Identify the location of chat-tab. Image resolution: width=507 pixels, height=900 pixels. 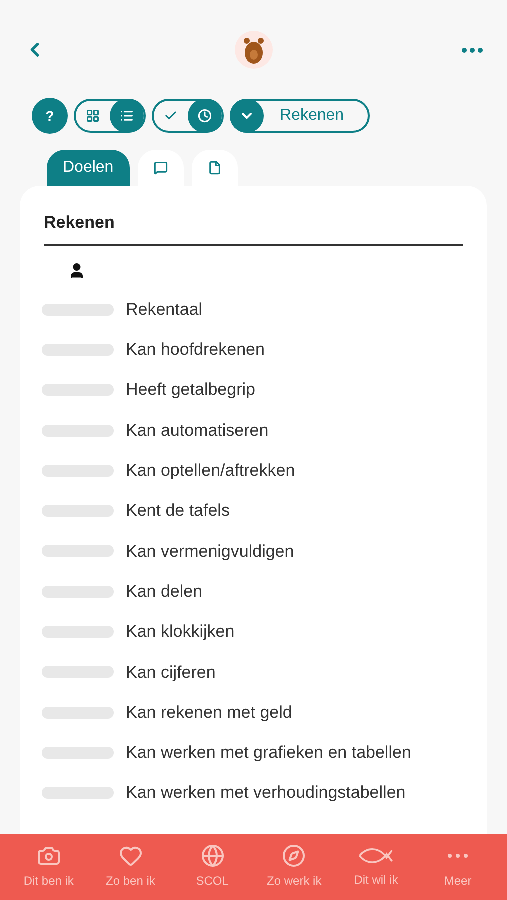
(161, 168).